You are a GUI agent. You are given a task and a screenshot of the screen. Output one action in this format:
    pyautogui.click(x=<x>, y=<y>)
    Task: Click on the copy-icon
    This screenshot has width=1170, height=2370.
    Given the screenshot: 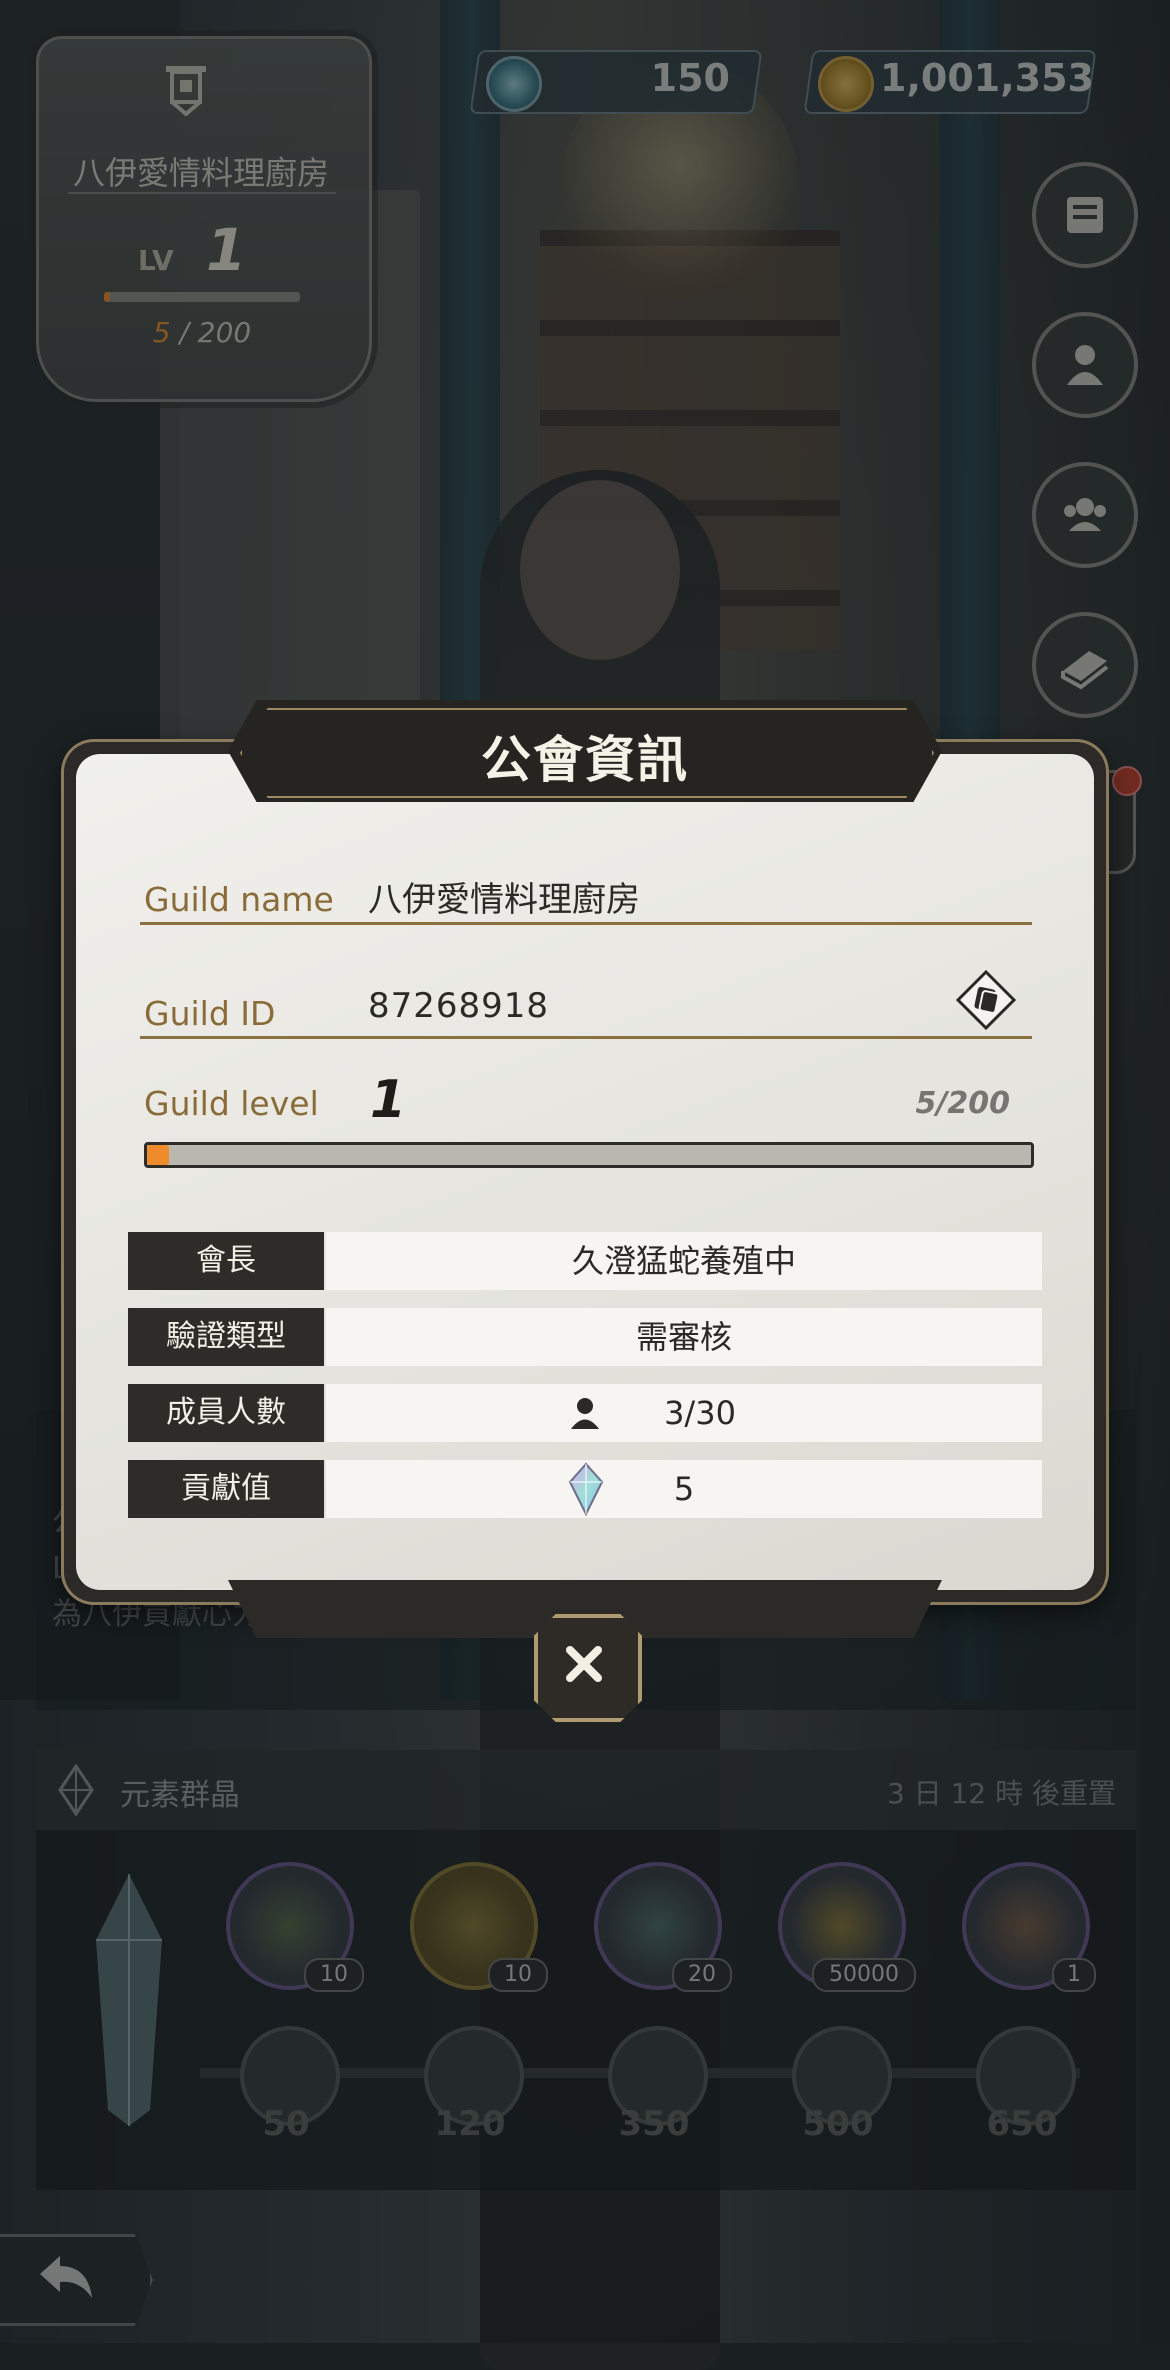 What is the action you would take?
    pyautogui.click(x=986, y=1000)
    